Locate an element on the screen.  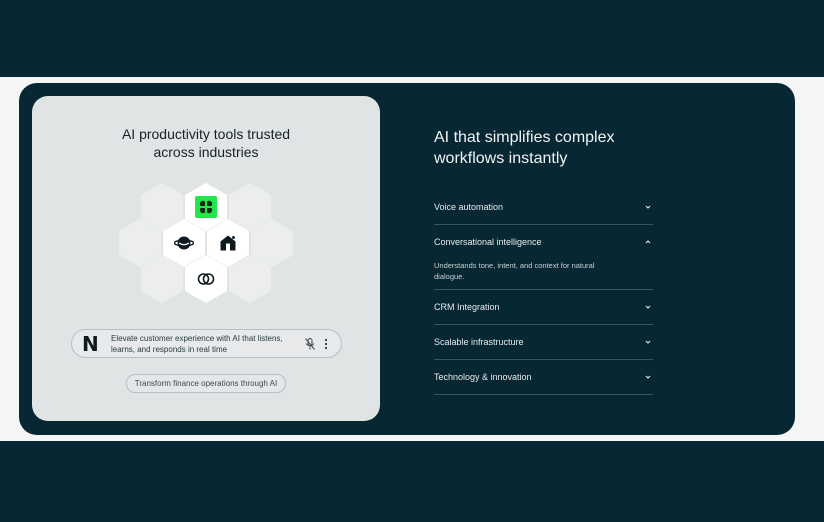
accordion-item-voice-automation: Voice automation is located at coordinates (543, 207).